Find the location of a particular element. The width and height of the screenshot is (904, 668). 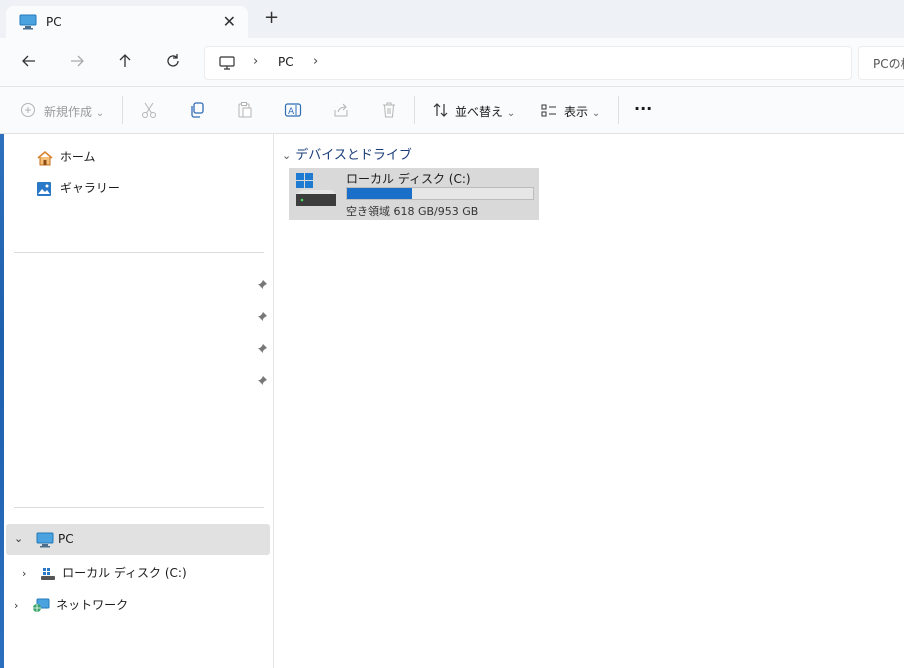

search-input: PCの検索 is located at coordinates (881, 63).